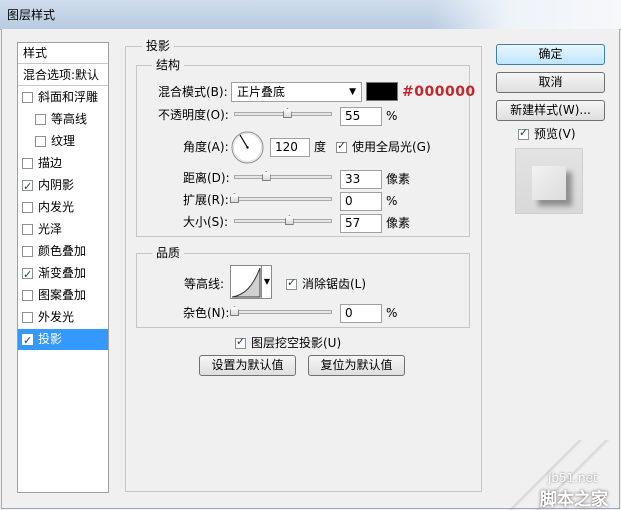 Image resolution: width=621 pixels, height=510 pixels. Describe the element at coordinates (310, 15) in the screenshot. I see `title-bar: 图层样式` at that location.